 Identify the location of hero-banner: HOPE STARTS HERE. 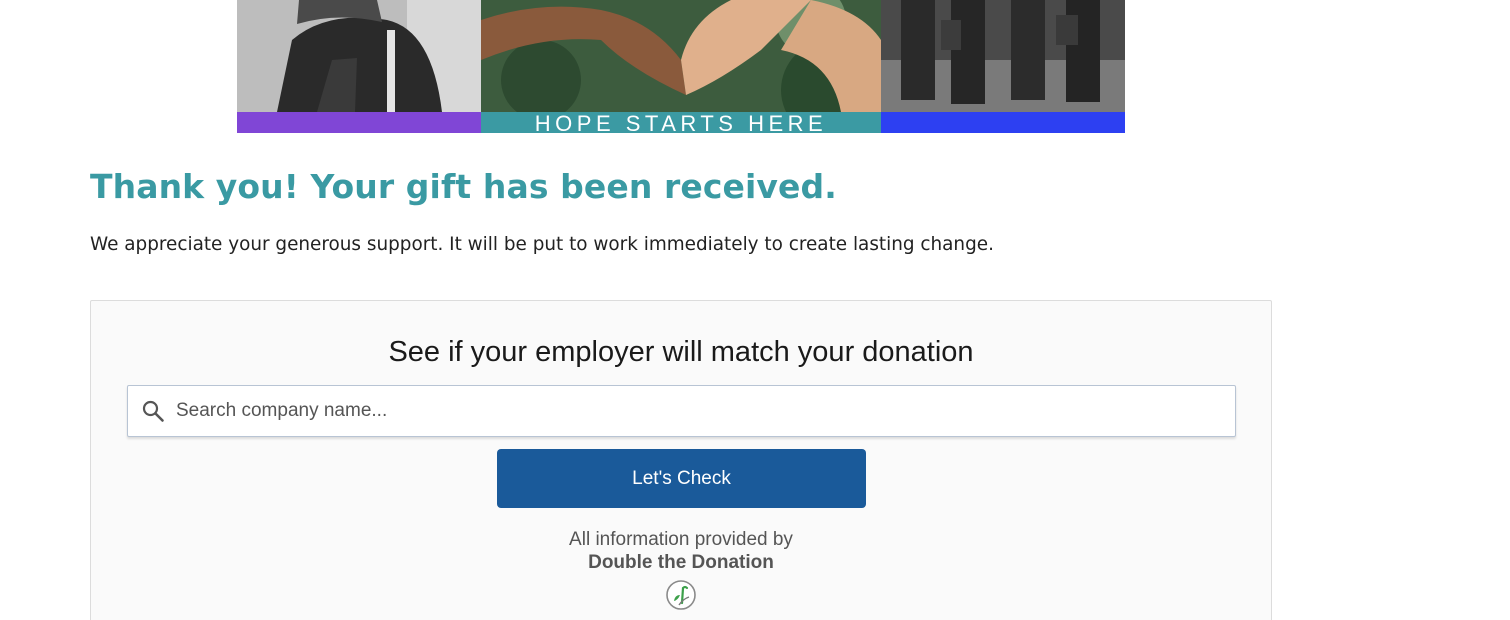
(681, 67).